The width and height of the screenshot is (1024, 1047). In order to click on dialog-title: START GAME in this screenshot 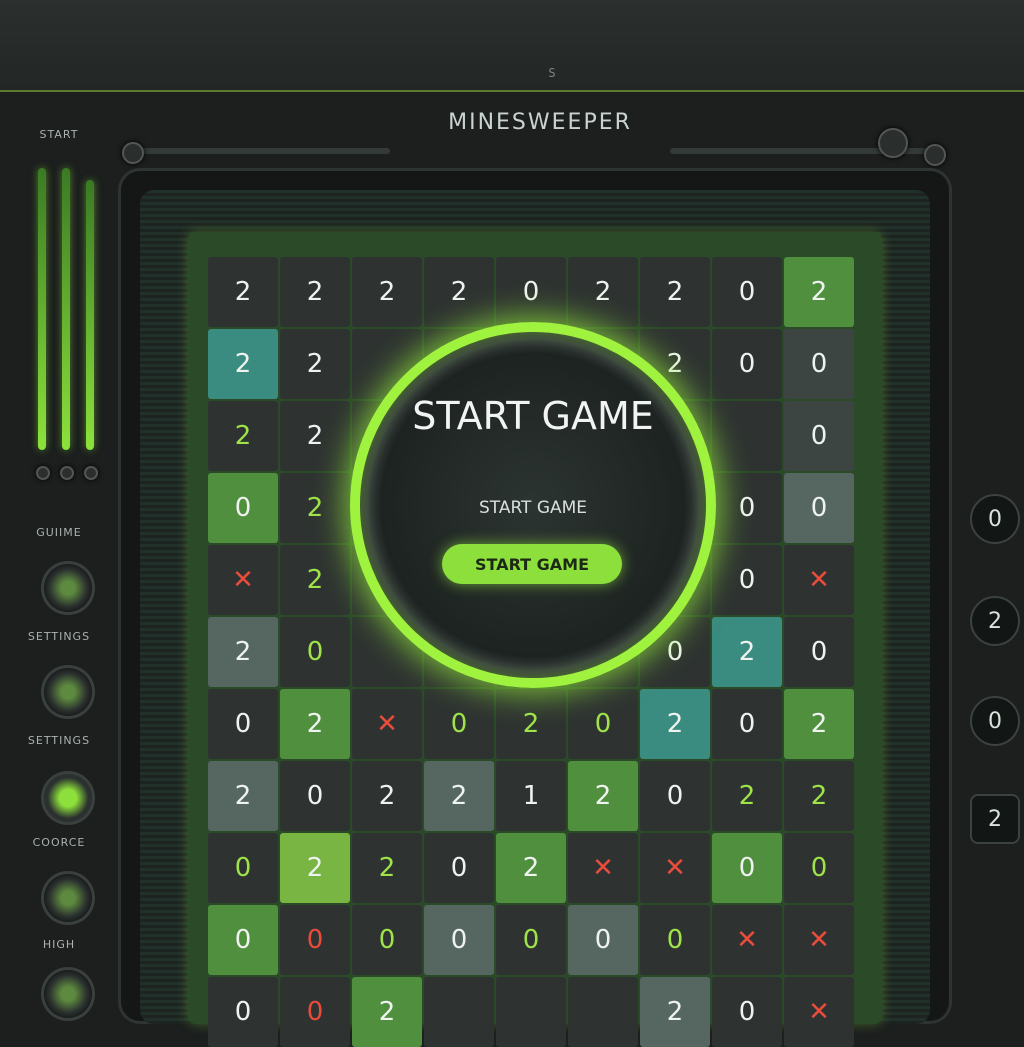, I will do `click(533, 416)`.